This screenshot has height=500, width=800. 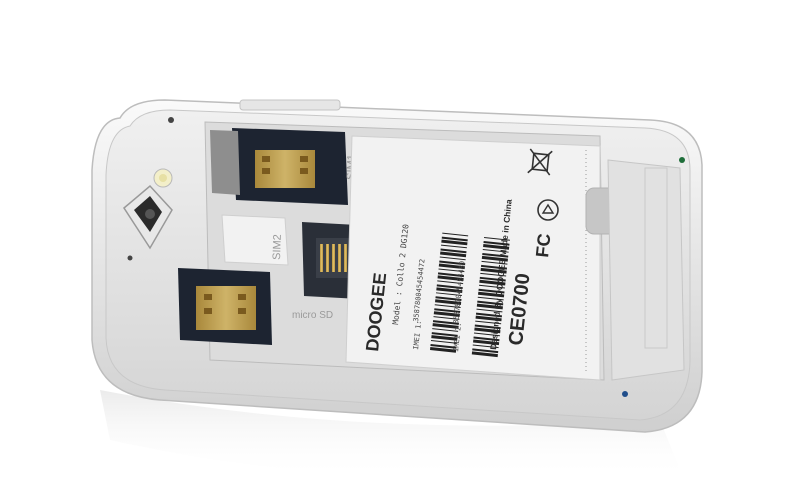 What do you see at coordinates (682, 160) in the screenshot?
I see `indicator-dot` at bounding box center [682, 160].